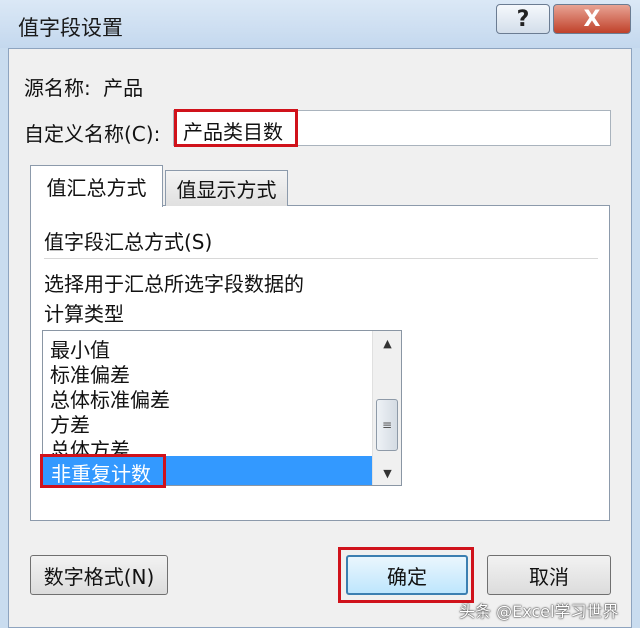 Image resolution: width=640 pixels, height=628 pixels. I want to click on number-format-button: 数字格式(N), so click(99, 575).